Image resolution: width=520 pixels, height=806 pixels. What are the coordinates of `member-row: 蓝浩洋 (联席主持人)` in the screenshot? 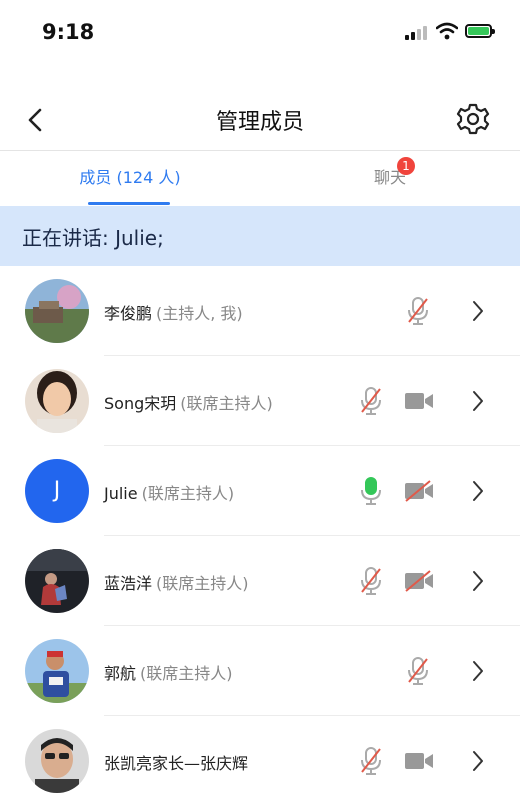 It's located at (260, 581).